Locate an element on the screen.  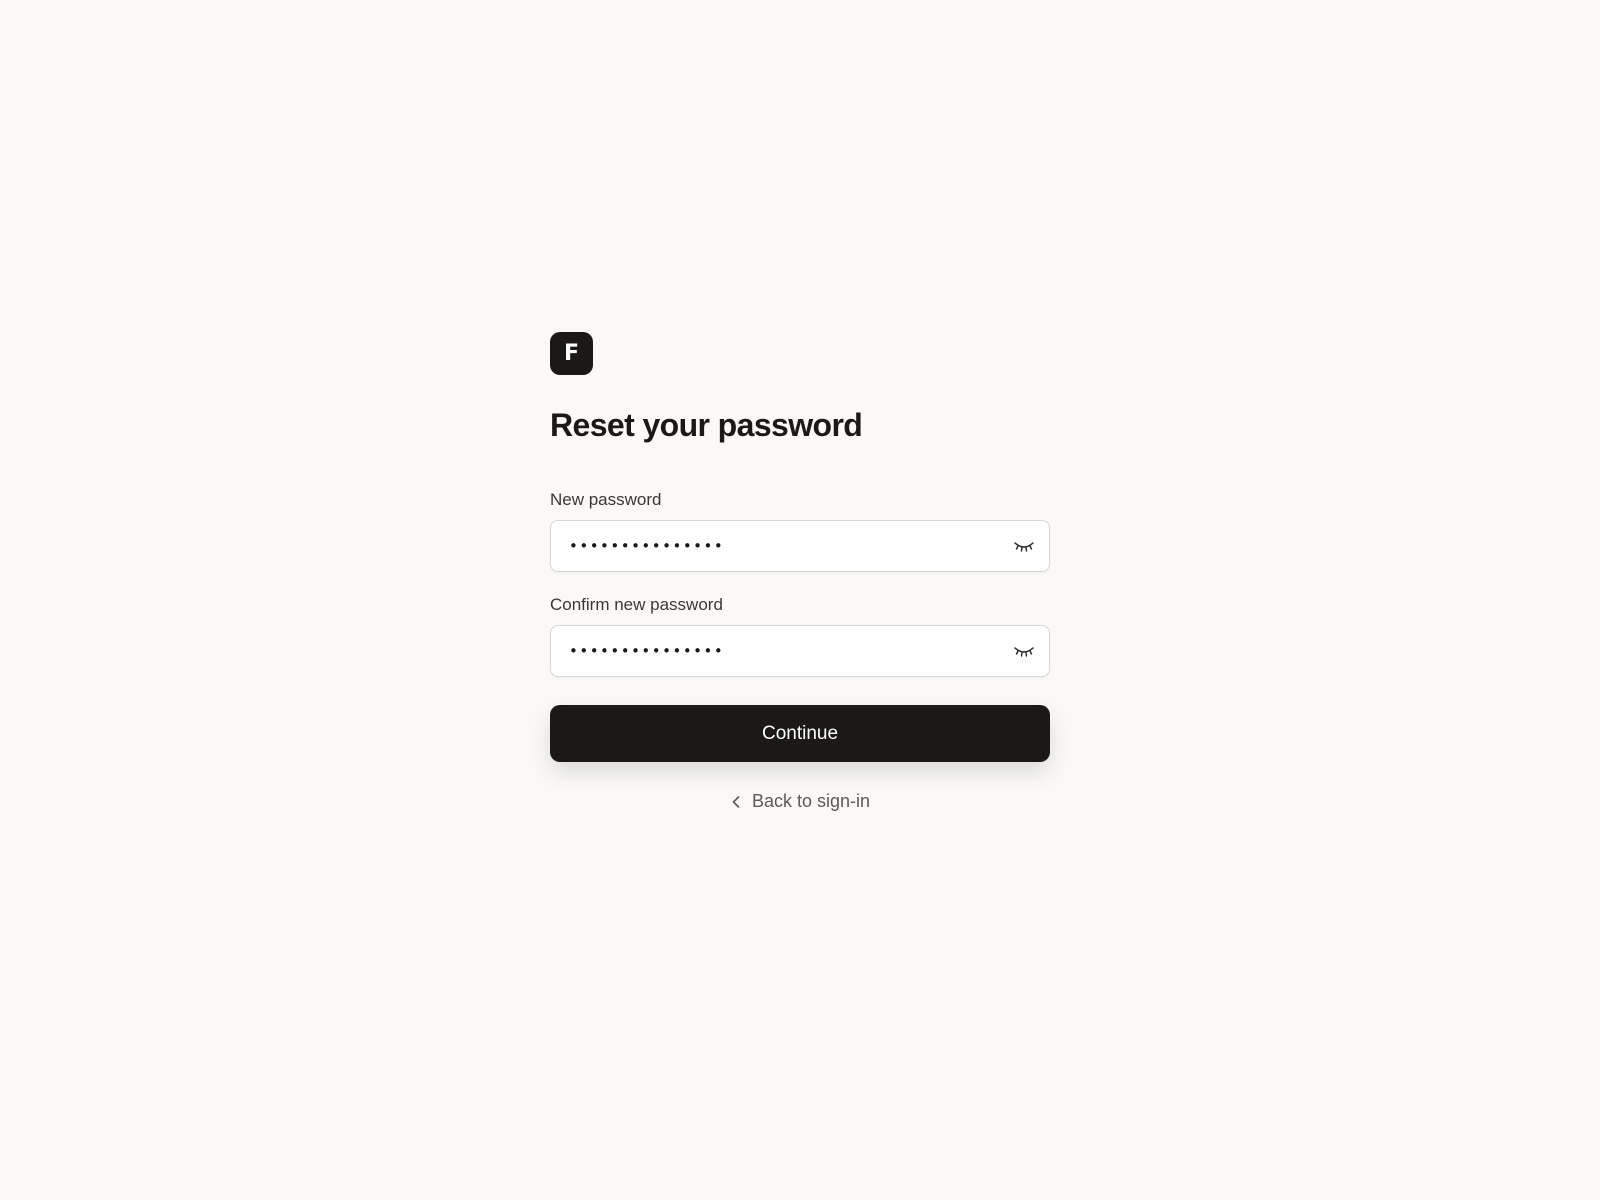
logo-letter: F is located at coordinates (571, 353).